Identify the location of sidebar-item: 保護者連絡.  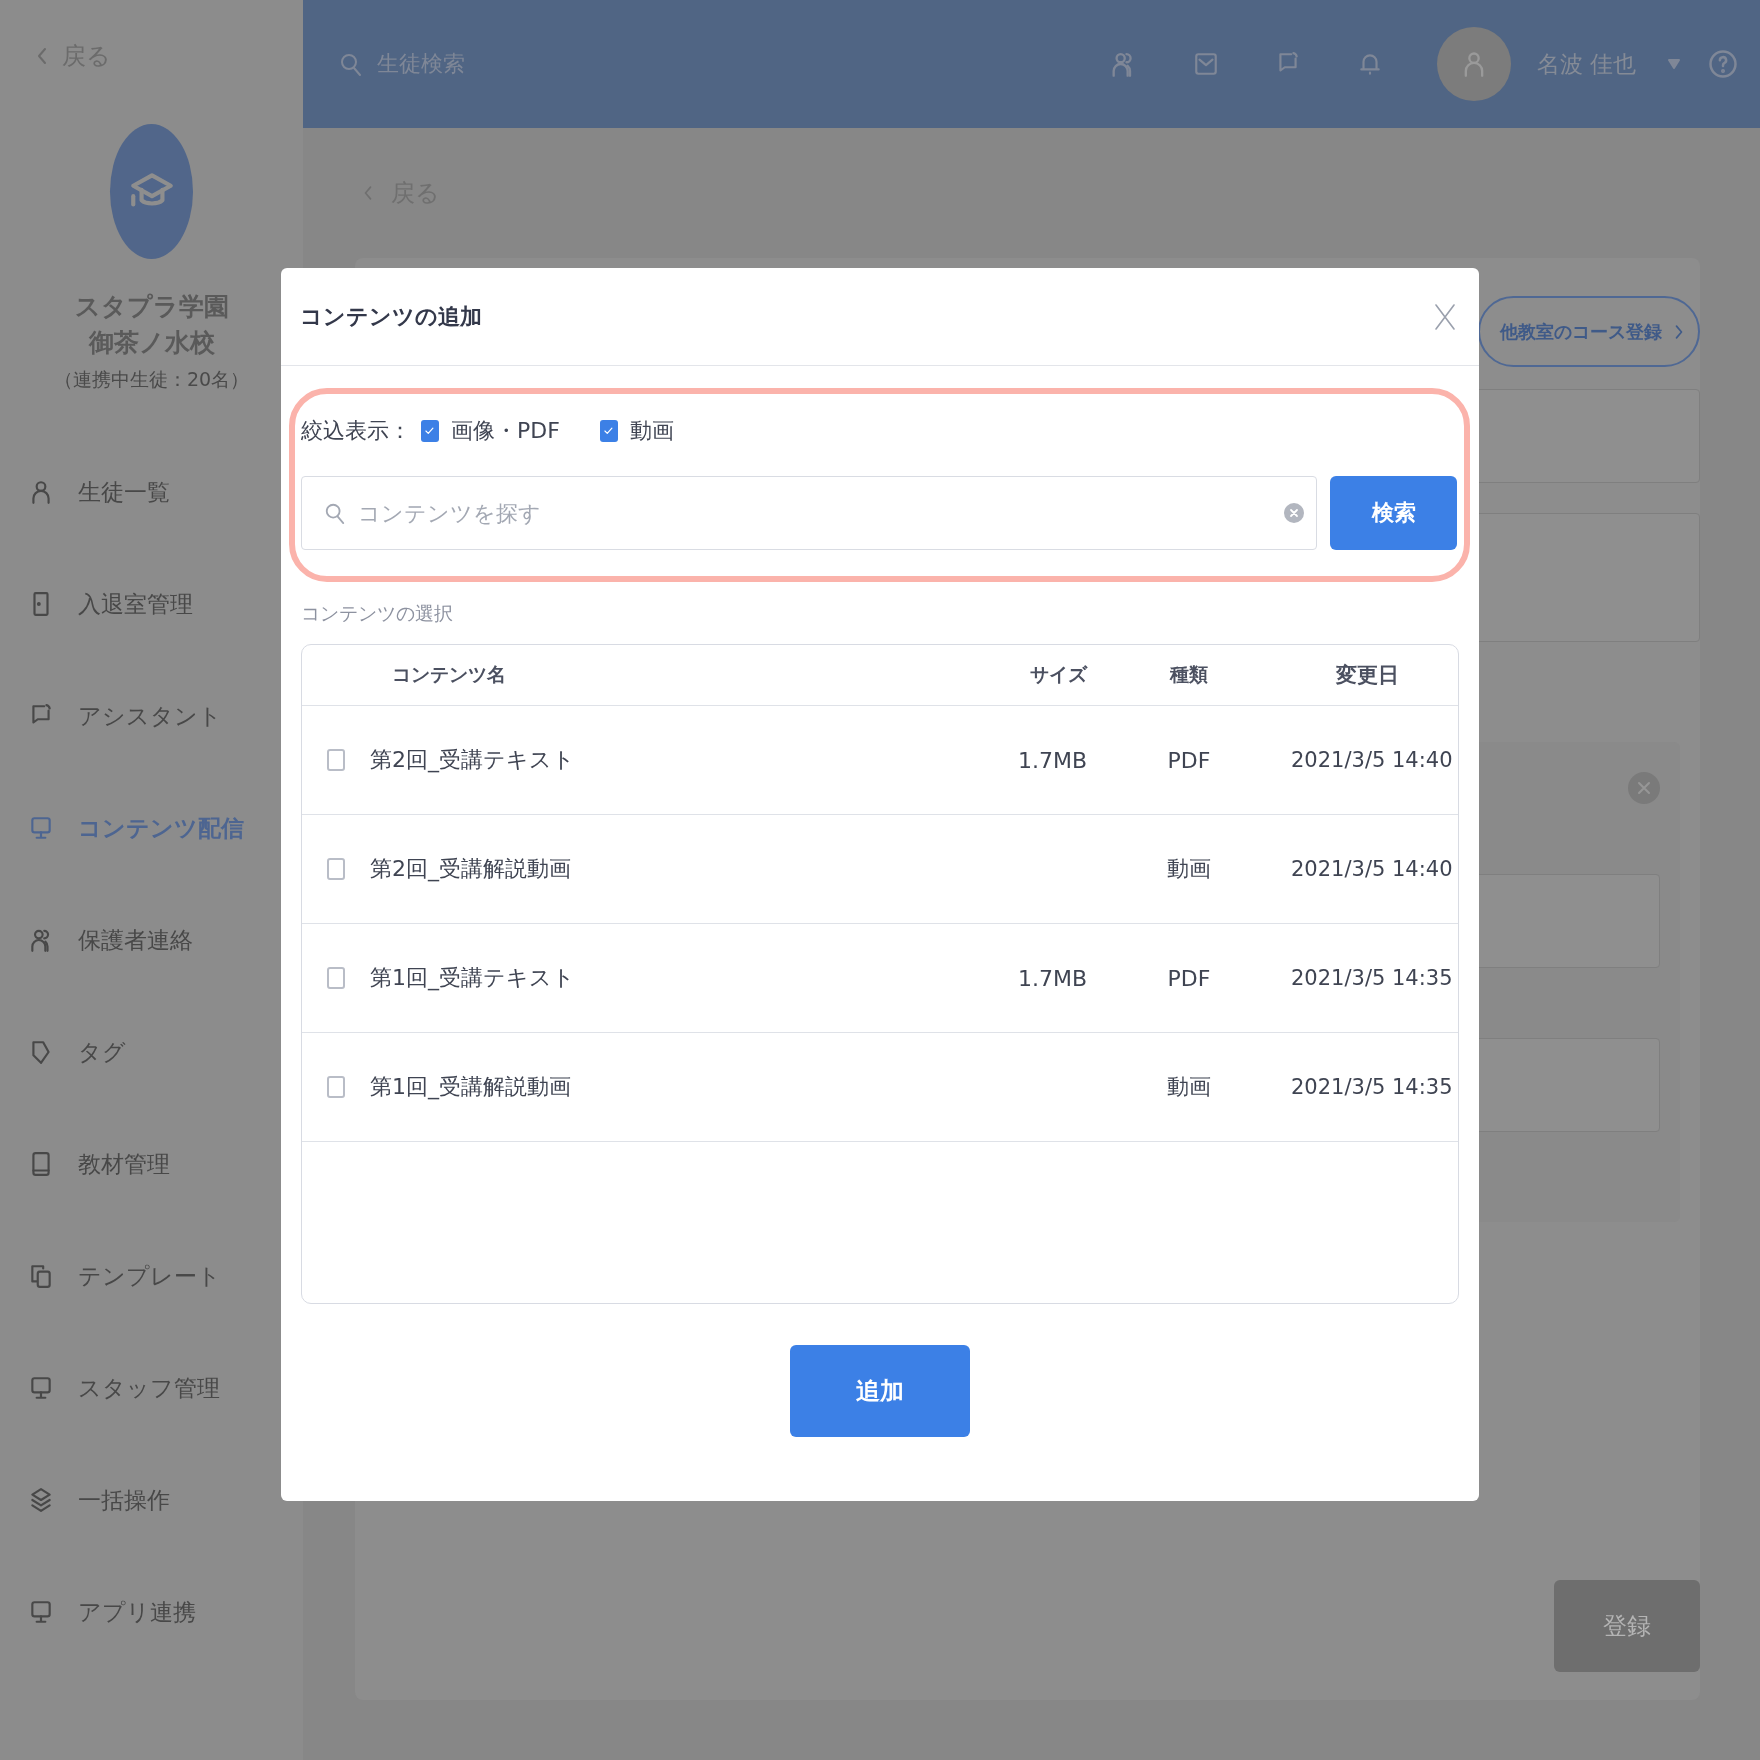
(151, 940).